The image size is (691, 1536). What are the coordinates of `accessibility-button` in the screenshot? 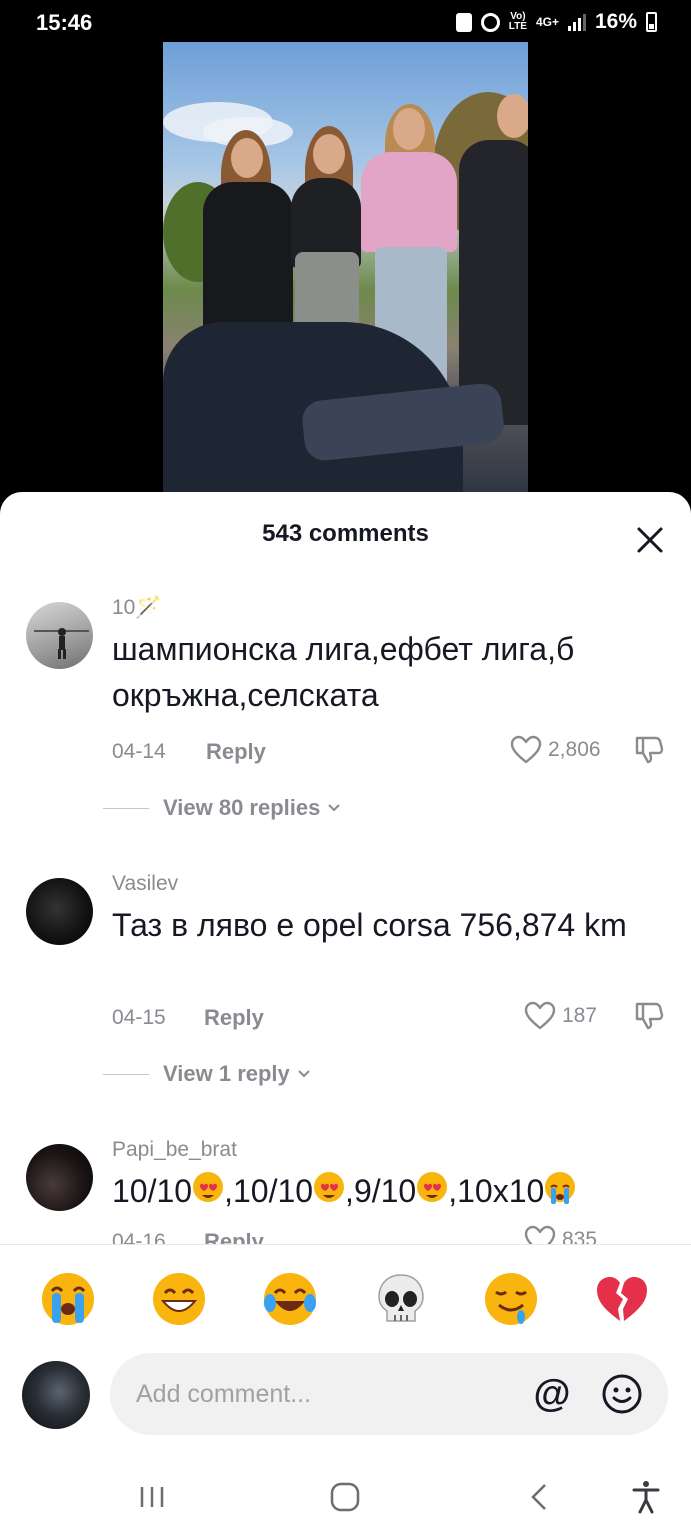 It's located at (646, 1497).